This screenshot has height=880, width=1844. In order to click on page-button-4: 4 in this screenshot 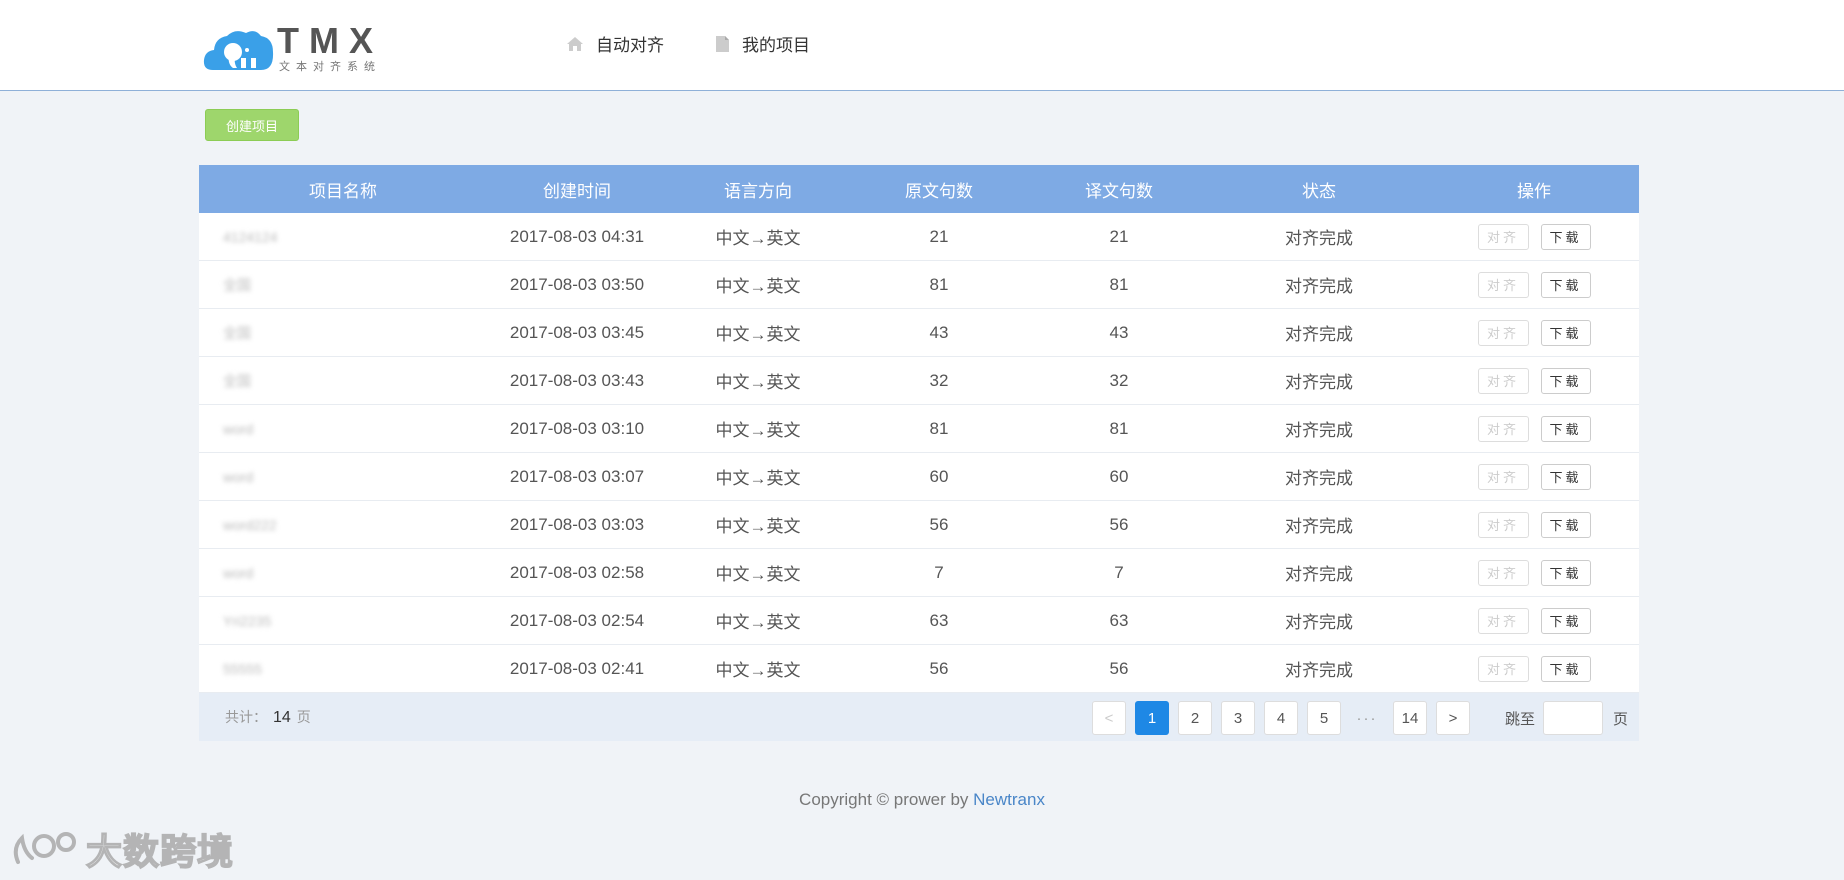, I will do `click(1281, 718)`.